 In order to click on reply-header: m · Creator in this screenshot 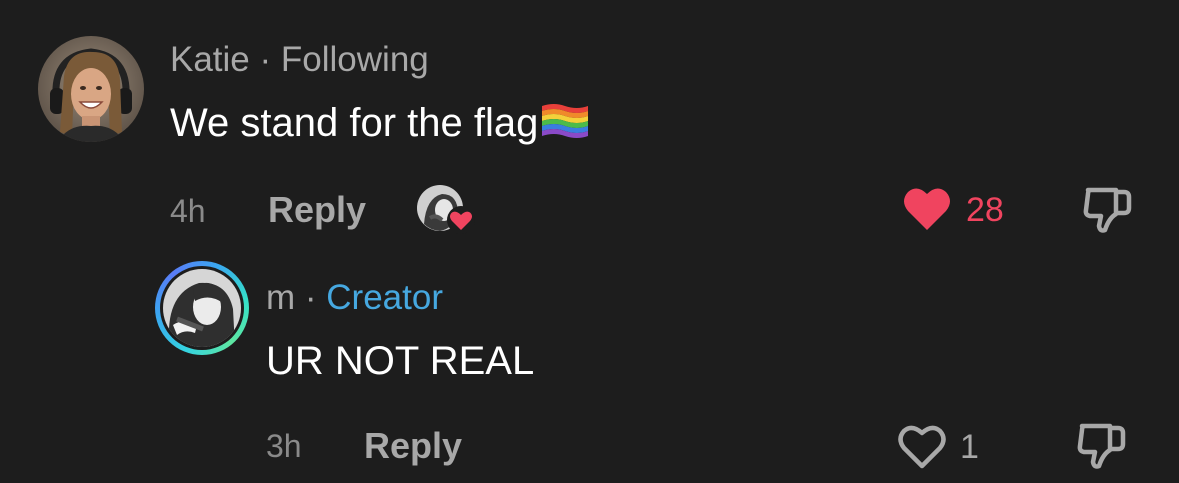, I will do `click(354, 298)`.